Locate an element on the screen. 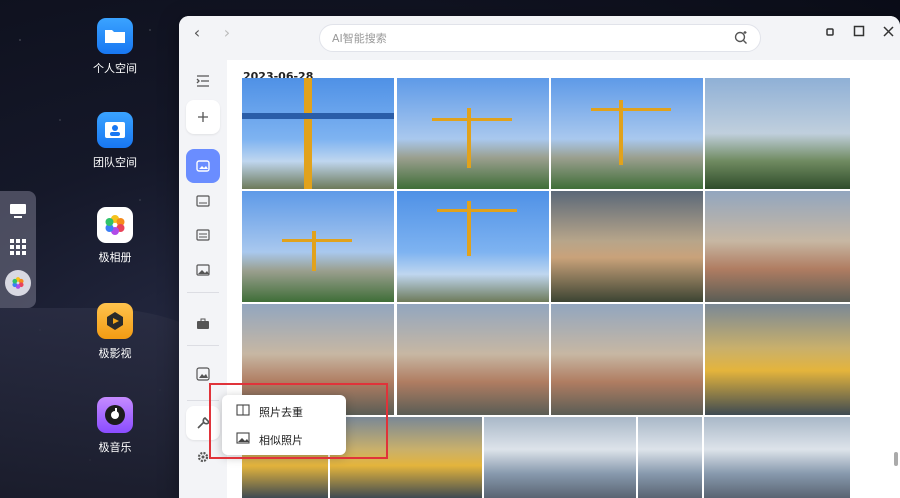  scrollbar is located at coordinates (896, 459).